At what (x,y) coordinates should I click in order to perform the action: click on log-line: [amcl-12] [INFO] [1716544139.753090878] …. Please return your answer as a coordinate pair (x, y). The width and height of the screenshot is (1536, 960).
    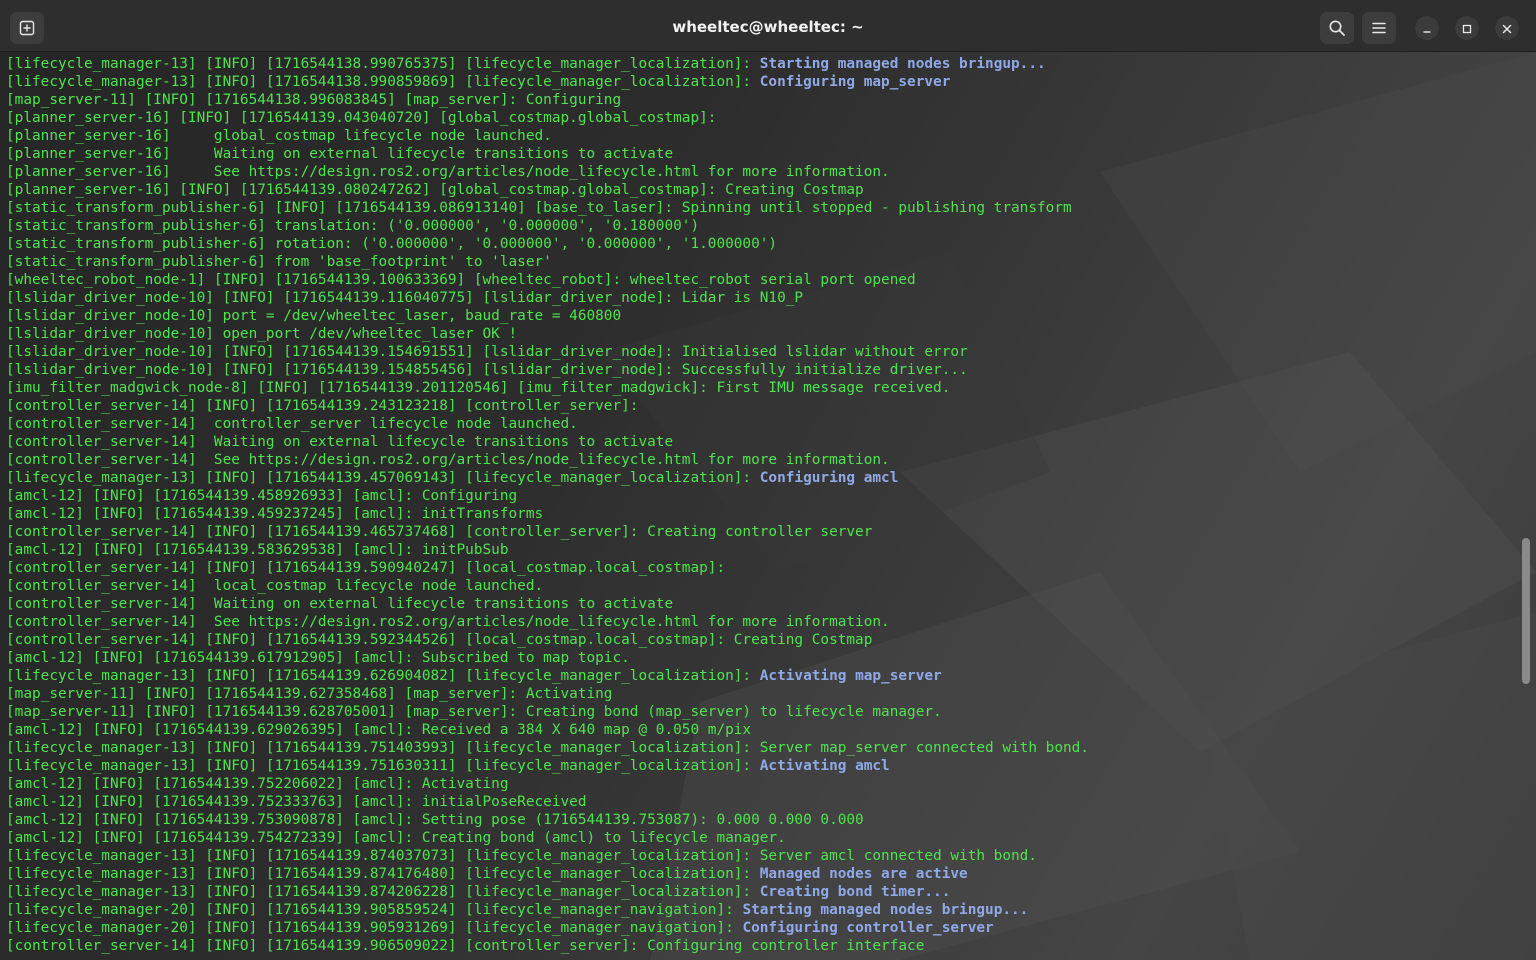
    Looking at the image, I should click on (760, 820).